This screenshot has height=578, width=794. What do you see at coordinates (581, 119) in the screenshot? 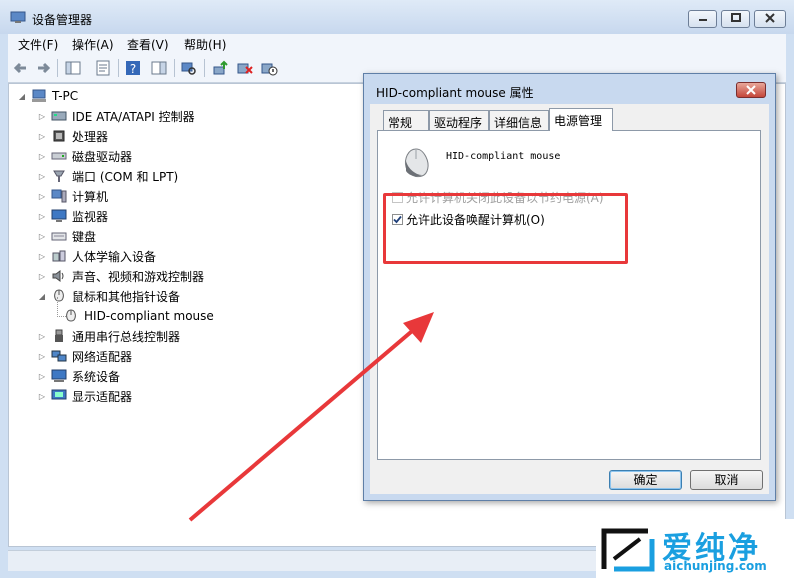
I see `tab-power-management: 电源管理` at bounding box center [581, 119].